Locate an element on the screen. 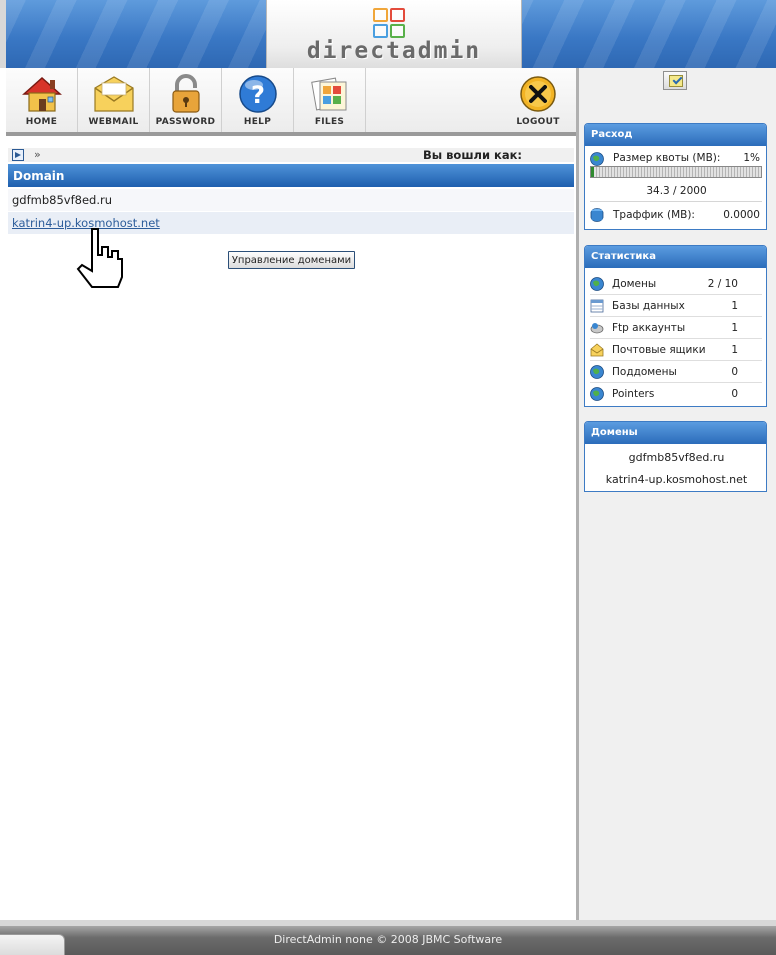 The height and width of the screenshot is (955, 776). stat-label: Домены is located at coordinates (634, 284).